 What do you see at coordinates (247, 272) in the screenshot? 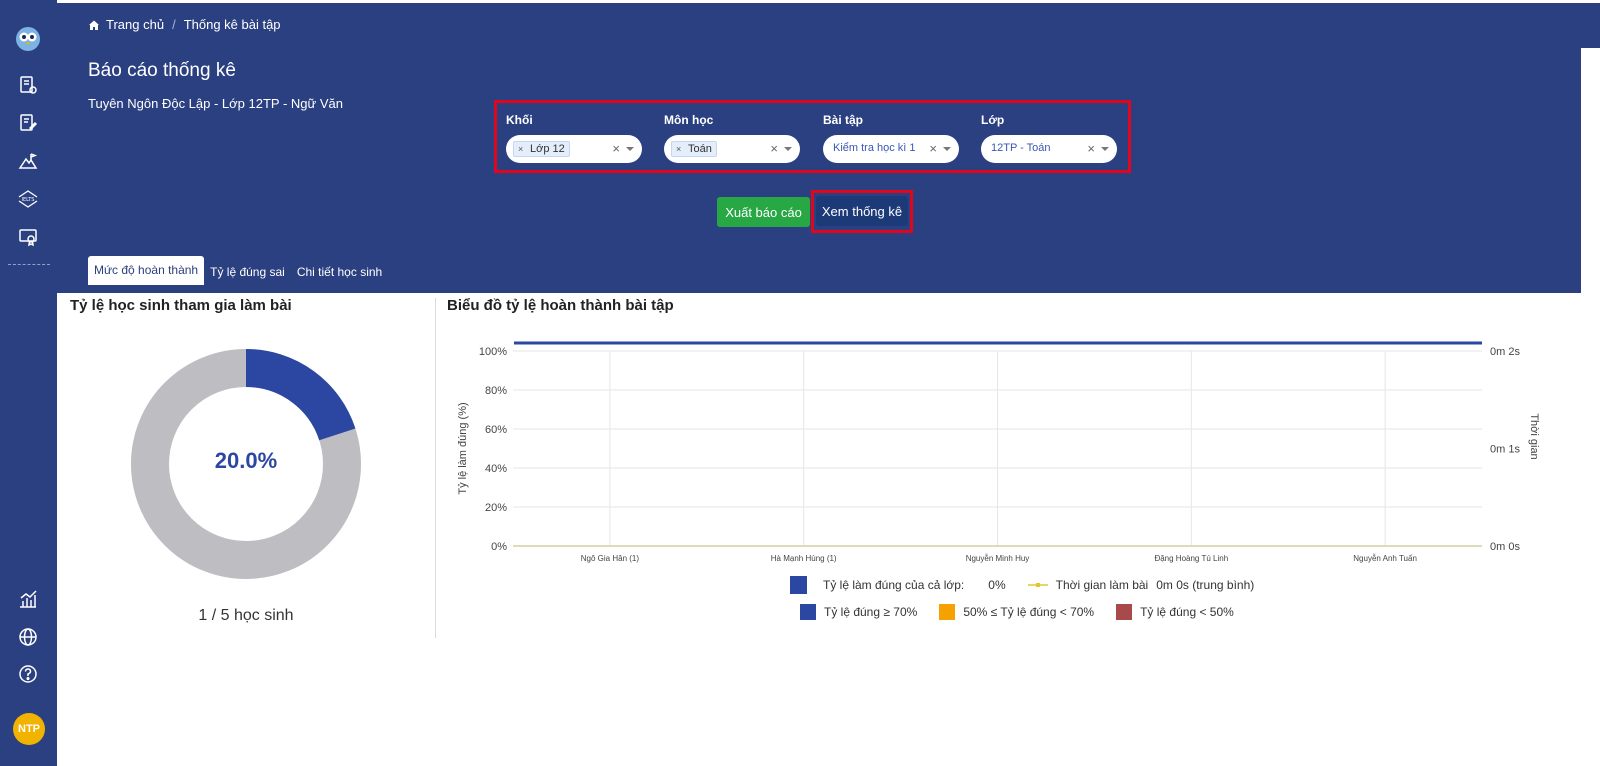
I see `tab-correct-rate: Tỷ lệ đúng sai` at bounding box center [247, 272].